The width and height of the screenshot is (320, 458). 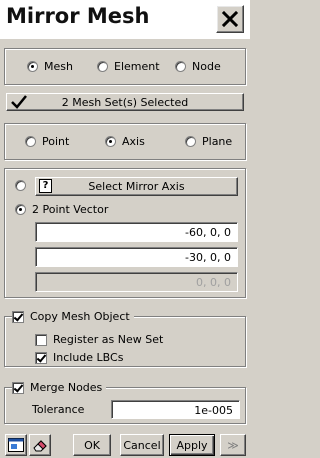 I want to click on radio-mesh-label: Mesh, so click(x=58, y=66).